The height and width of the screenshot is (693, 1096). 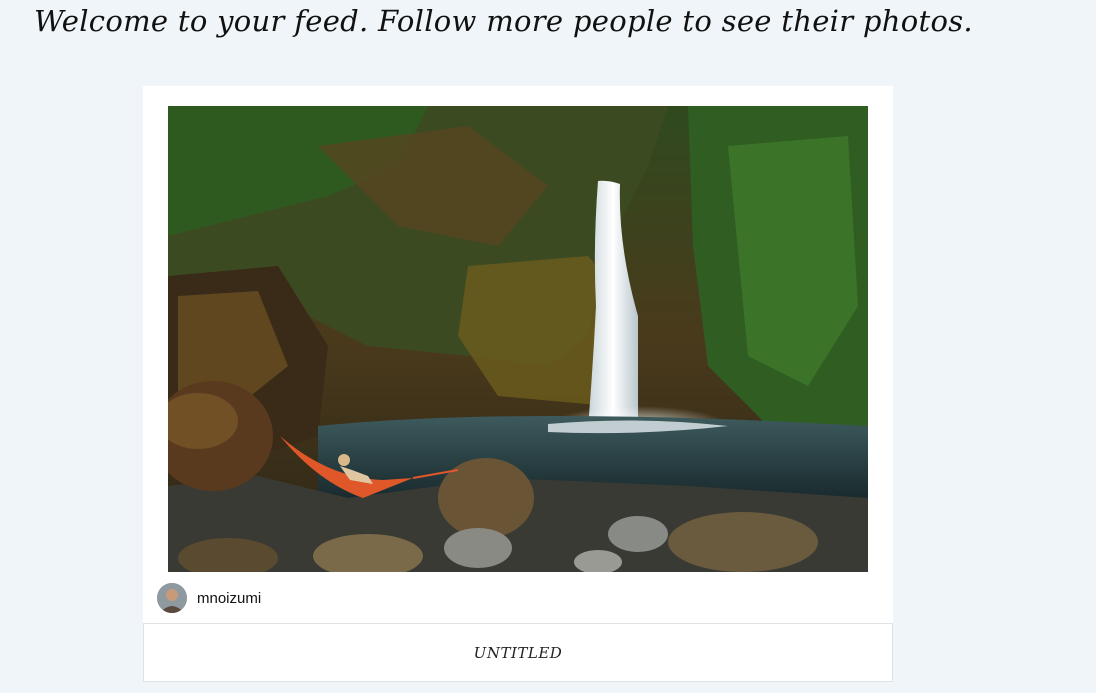 I want to click on avatar-icon, so click(x=172, y=598).